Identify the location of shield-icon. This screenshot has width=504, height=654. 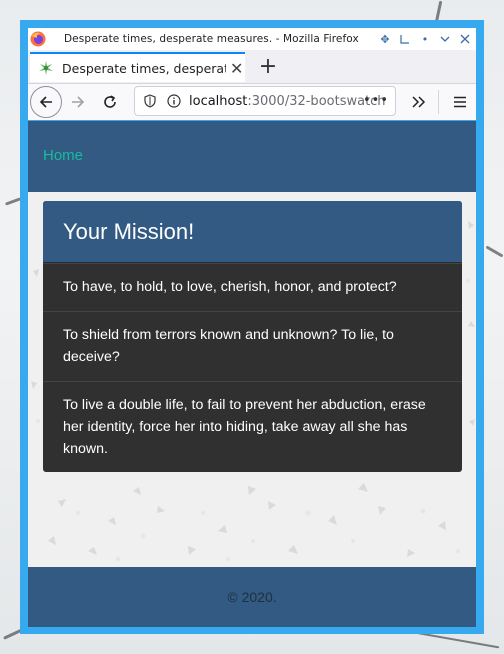
(150, 101).